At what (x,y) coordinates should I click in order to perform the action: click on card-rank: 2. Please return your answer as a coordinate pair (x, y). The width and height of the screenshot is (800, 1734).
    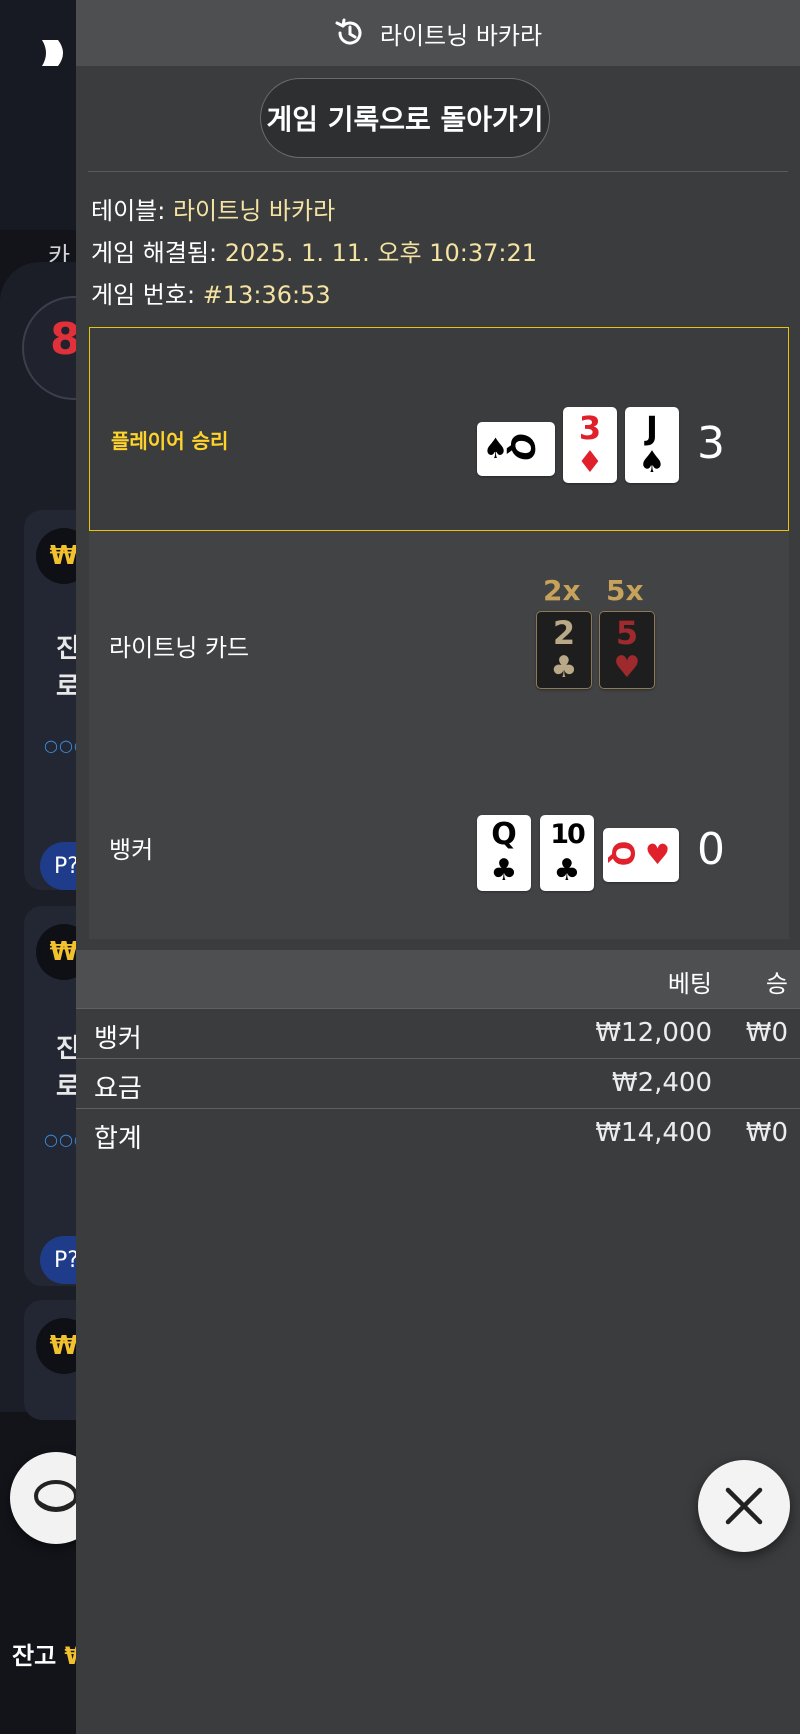
    Looking at the image, I should click on (564, 633).